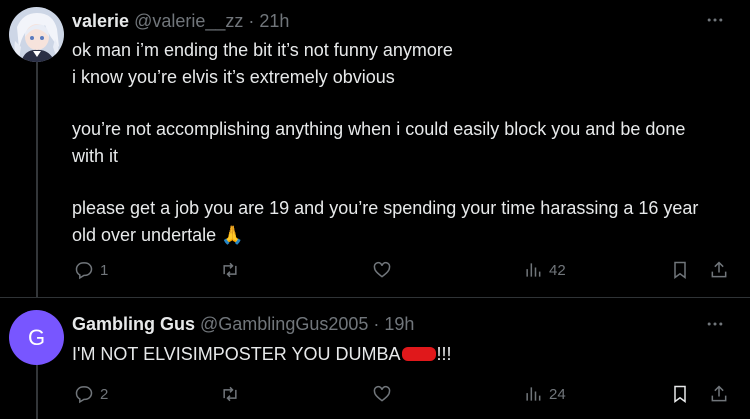 This screenshot has height=419, width=750. I want to click on timestamp: 21h, so click(274, 21).